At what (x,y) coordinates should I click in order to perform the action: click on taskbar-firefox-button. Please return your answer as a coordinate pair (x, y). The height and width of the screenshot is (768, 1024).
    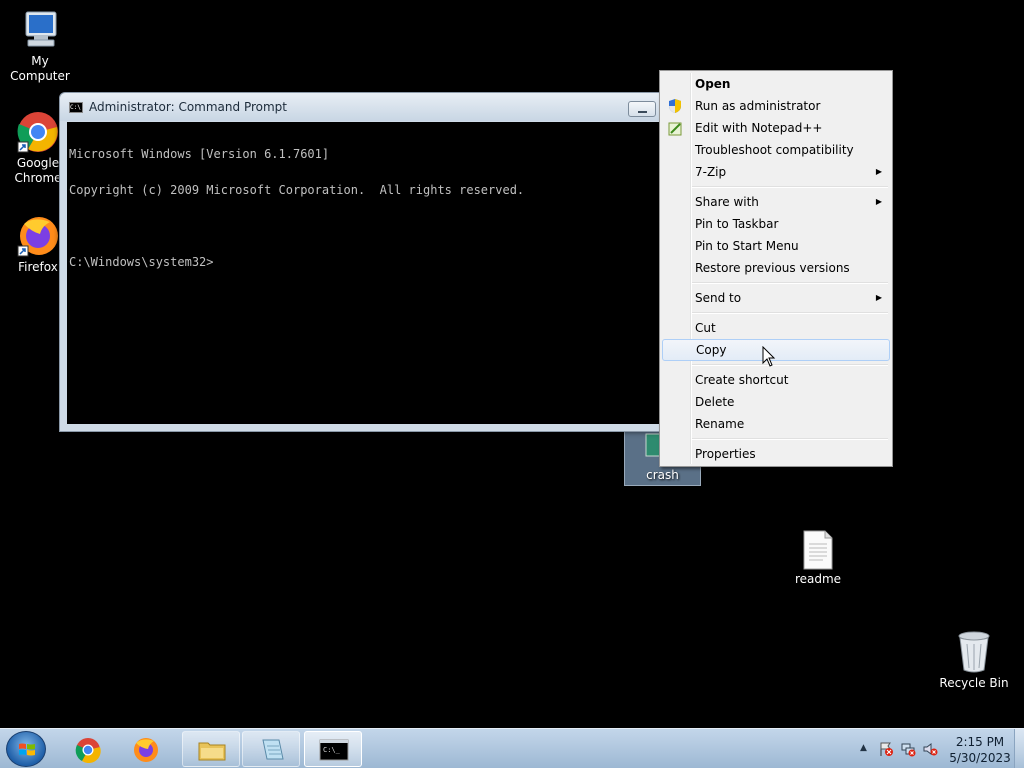
    Looking at the image, I should click on (145, 749).